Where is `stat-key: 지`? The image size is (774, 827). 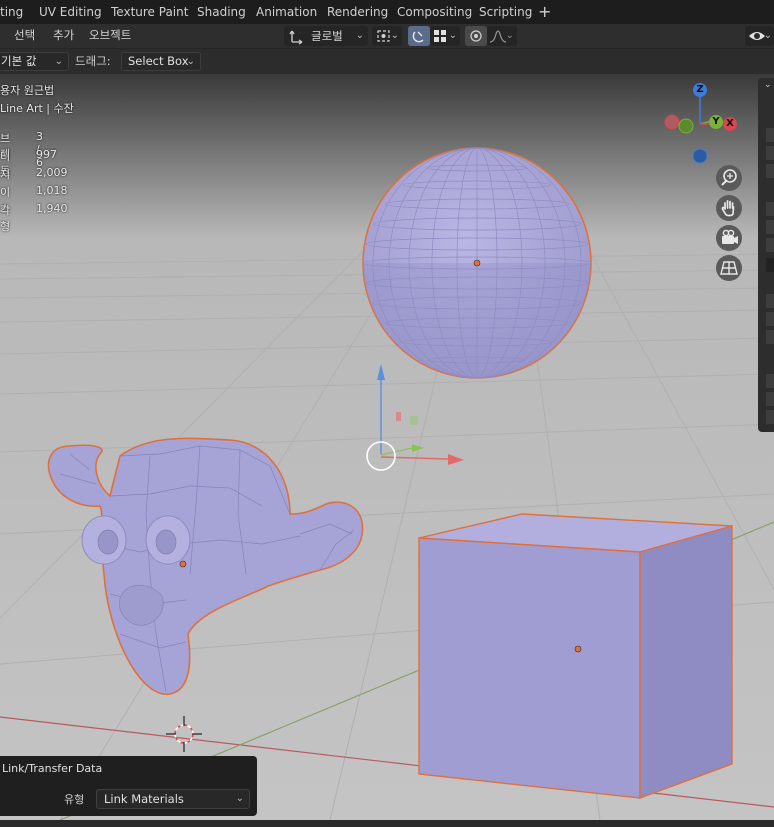
stat-key: 지 is located at coordinates (5, 174).